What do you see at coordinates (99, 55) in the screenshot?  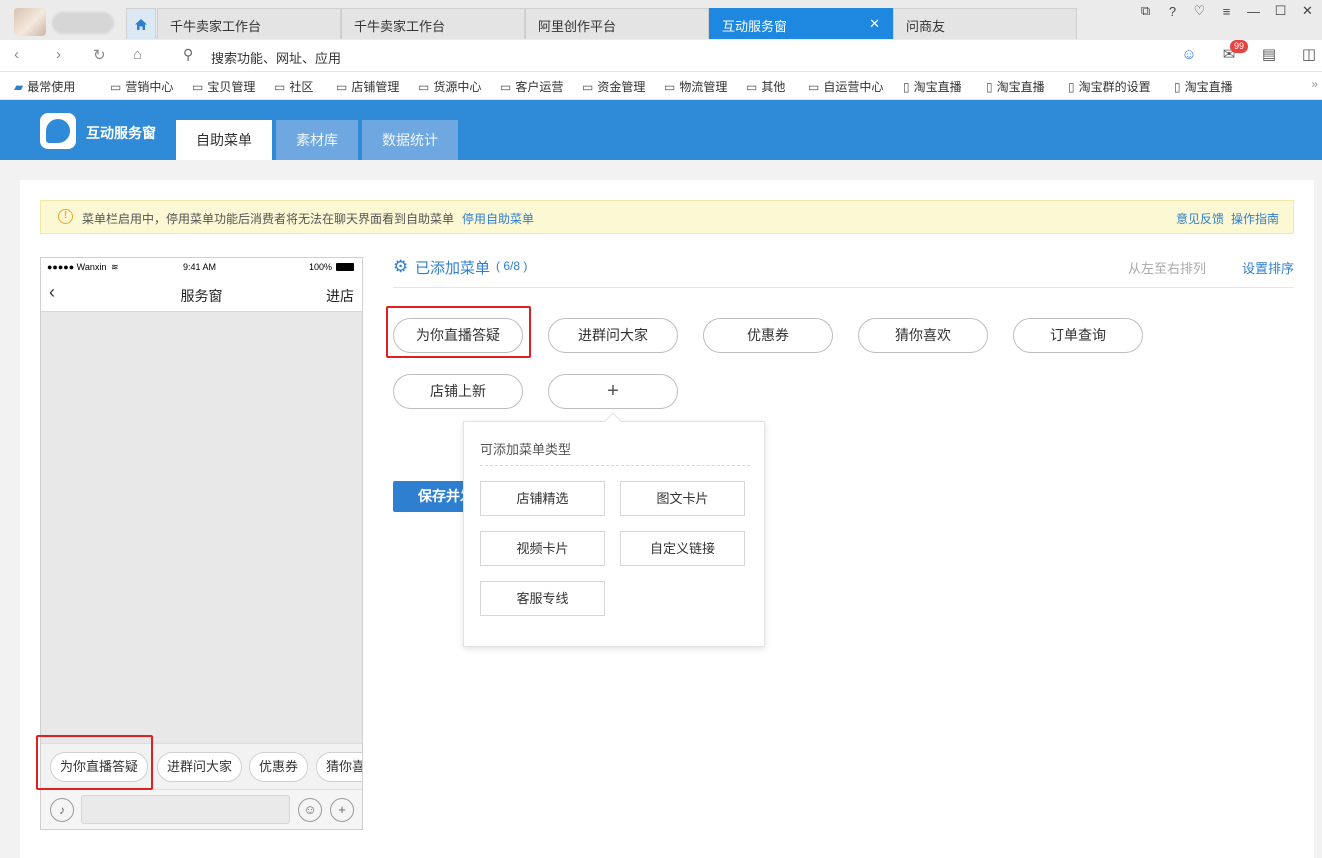 I see `refresh-icon: ↻` at bounding box center [99, 55].